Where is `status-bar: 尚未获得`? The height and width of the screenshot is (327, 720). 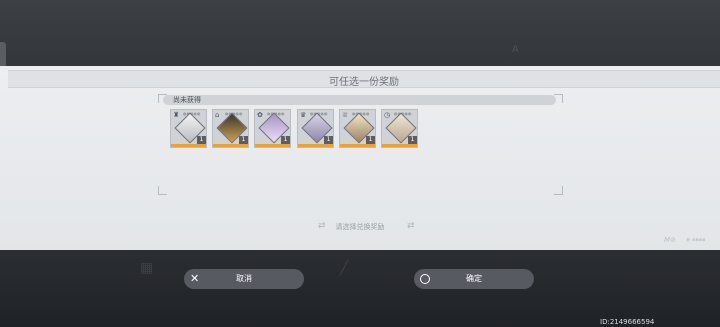 status-bar: 尚未获得 is located at coordinates (359, 100).